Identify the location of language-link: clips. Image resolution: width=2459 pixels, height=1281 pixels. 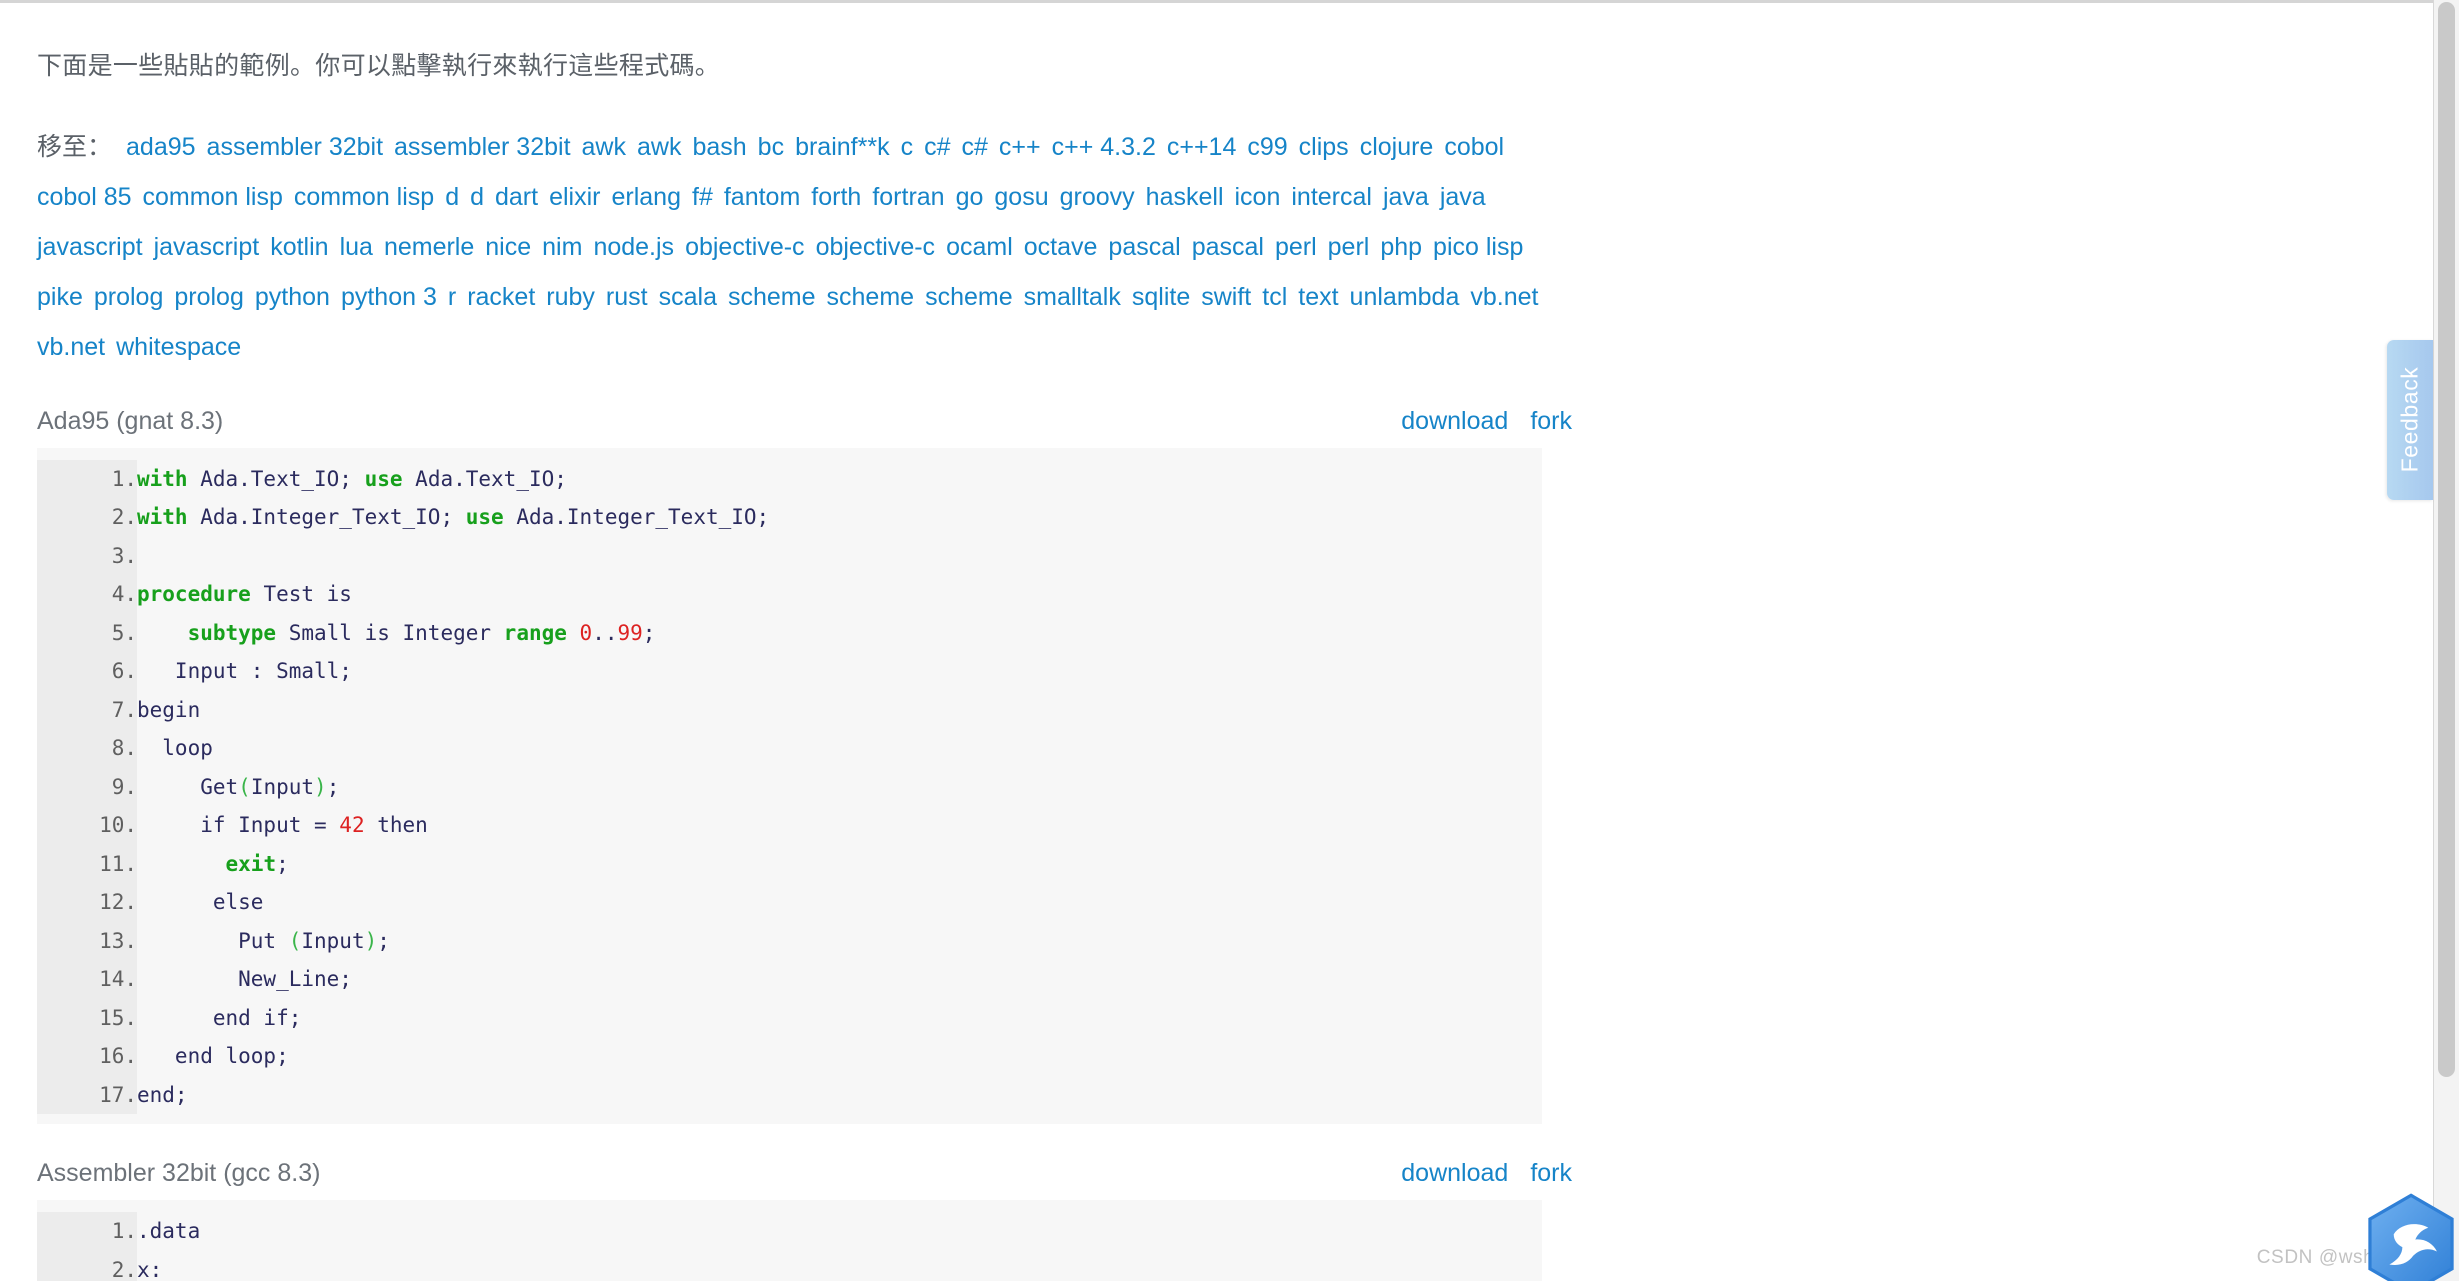
(1324, 147).